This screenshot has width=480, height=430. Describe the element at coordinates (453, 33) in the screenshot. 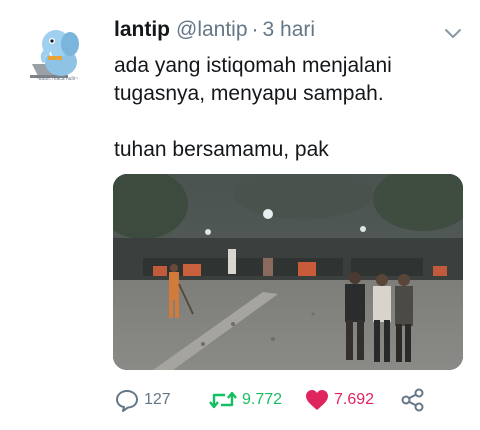

I see `chevron-down-icon` at that location.